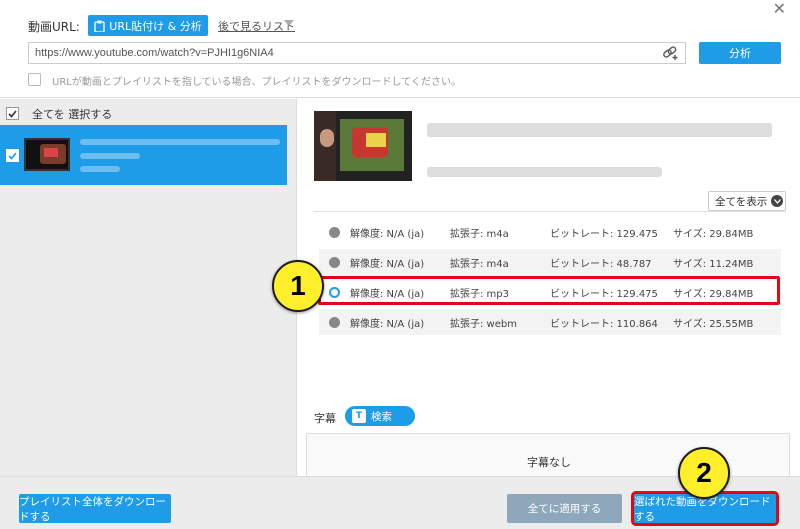  What do you see at coordinates (599, 130) in the screenshot?
I see `blurred-video-title` at bounding box center [599, 130].